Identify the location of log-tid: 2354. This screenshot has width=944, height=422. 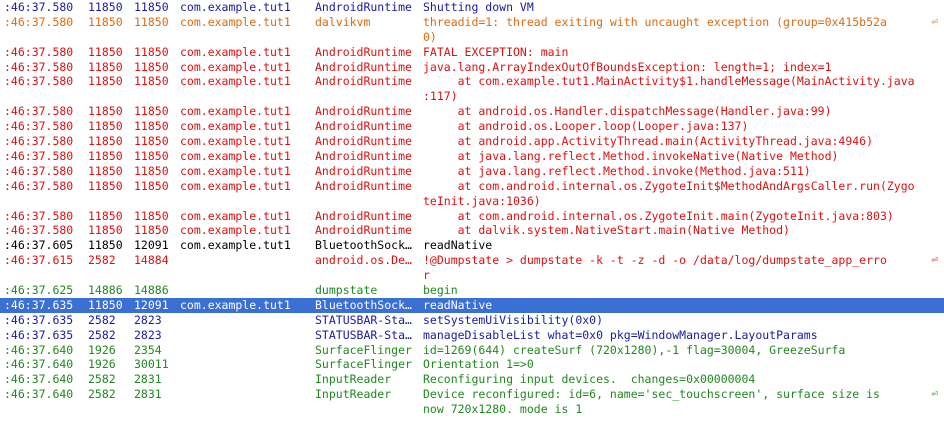
(148, 349).